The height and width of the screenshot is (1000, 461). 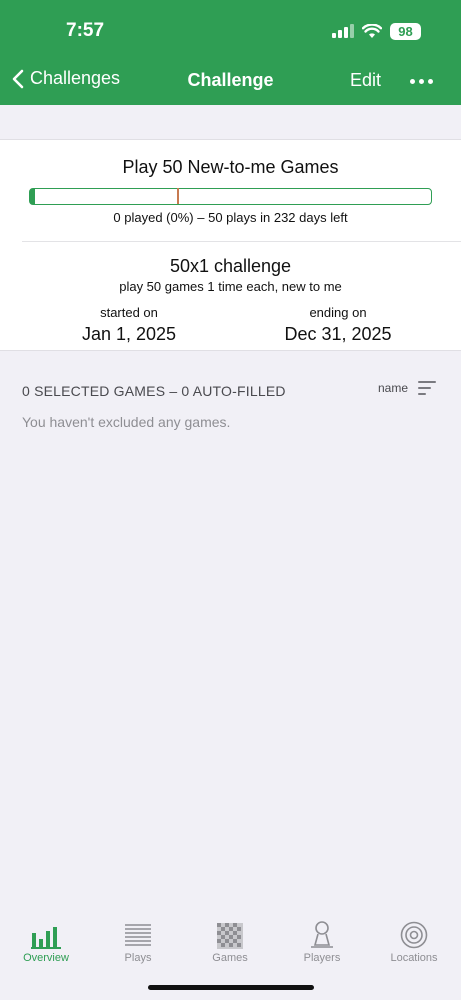 I want to click on target-icon, so click(x=414, y=935).